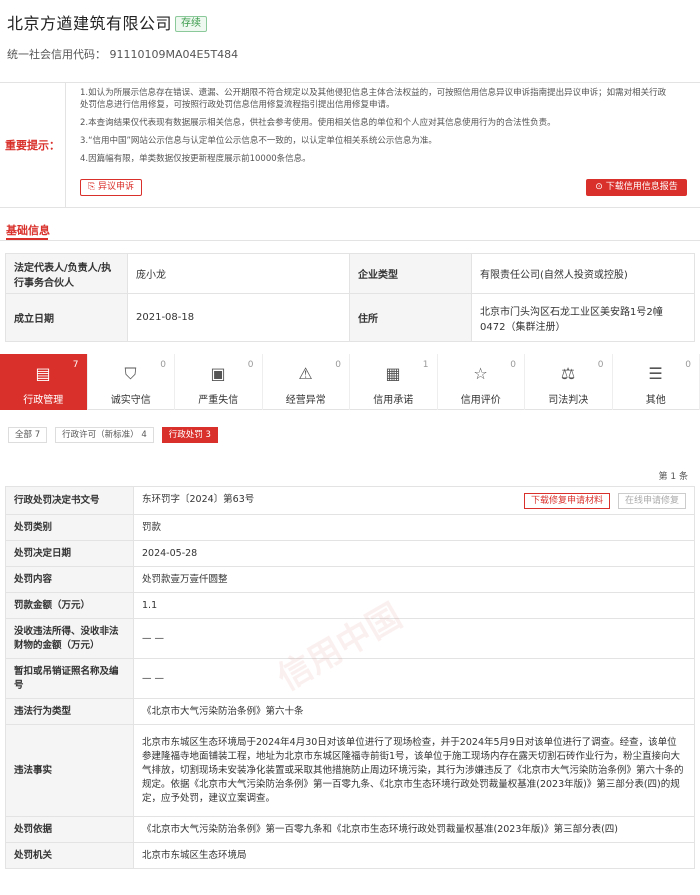 The image size is (700, 895). What do you see at coordinates (600, 187) in the screenshot?
I see `download-icon: ⊙` at bounding box center [600, 187].